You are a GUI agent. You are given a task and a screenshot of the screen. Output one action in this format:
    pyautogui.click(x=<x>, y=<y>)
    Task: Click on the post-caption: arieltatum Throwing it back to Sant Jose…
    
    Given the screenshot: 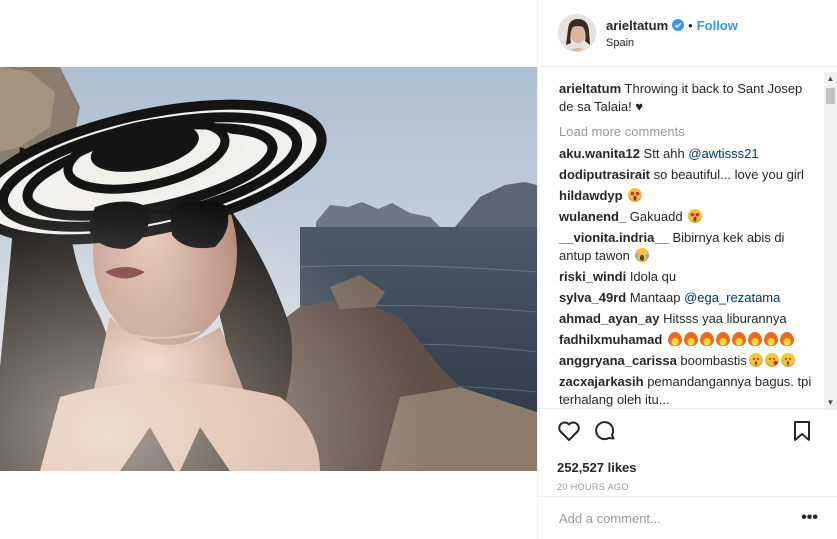 What is the action you would take?
    pyautogui.click(x=688, y=98)
    